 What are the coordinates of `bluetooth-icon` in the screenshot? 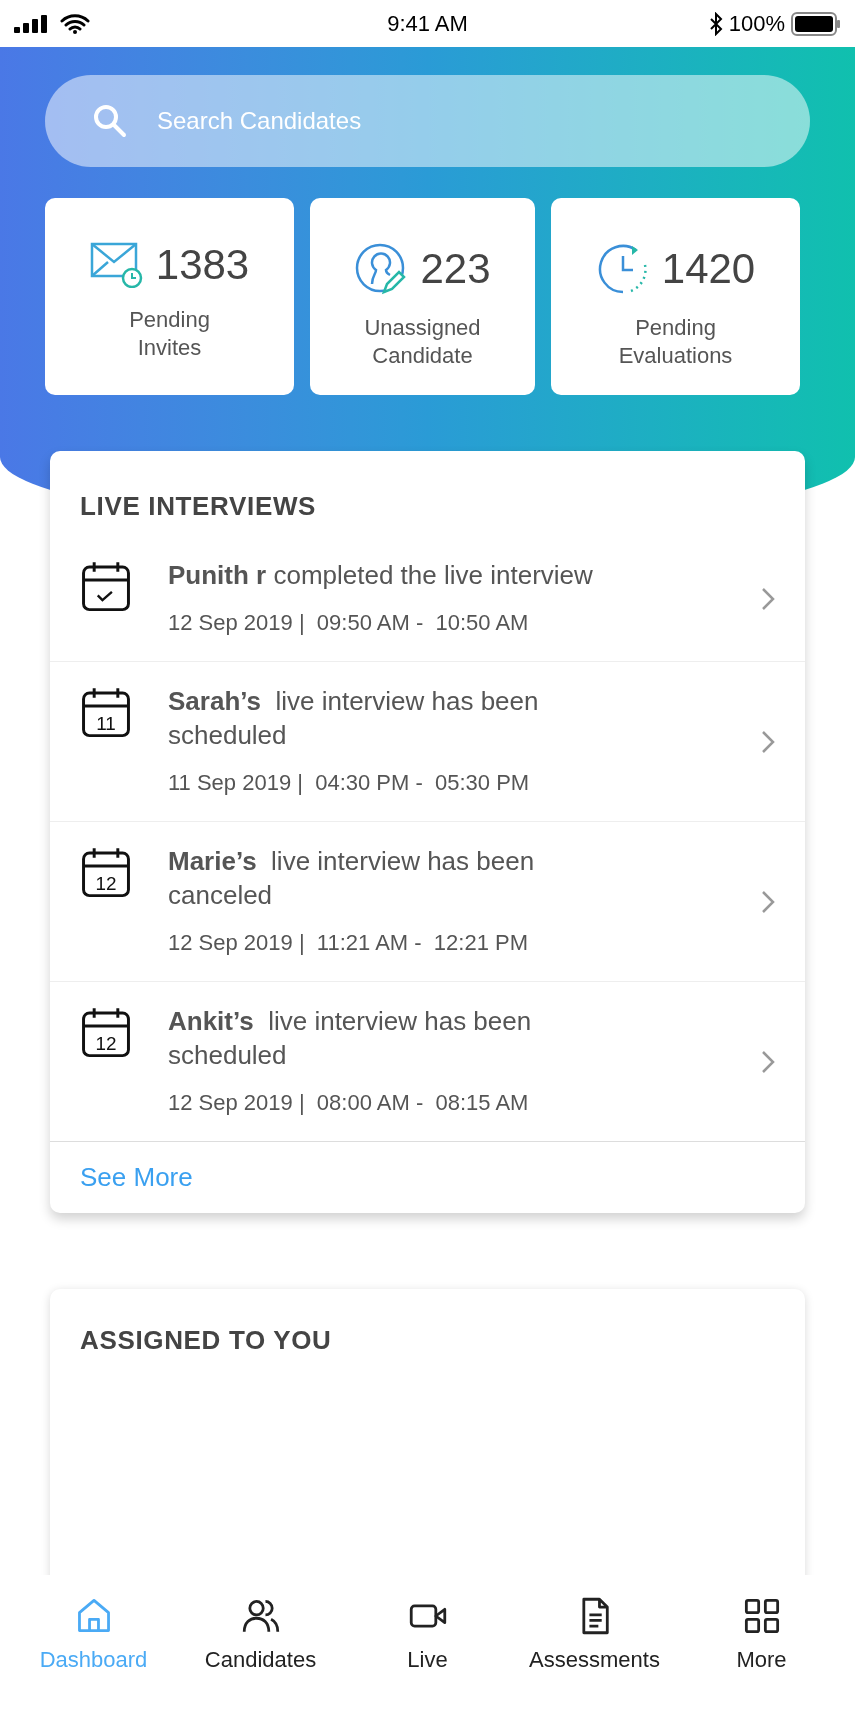 It's located at (715, 23).